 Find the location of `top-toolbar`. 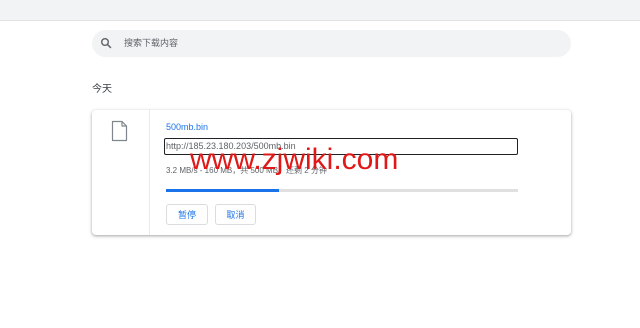

top-toolbar is located at coordinates (320, 10).